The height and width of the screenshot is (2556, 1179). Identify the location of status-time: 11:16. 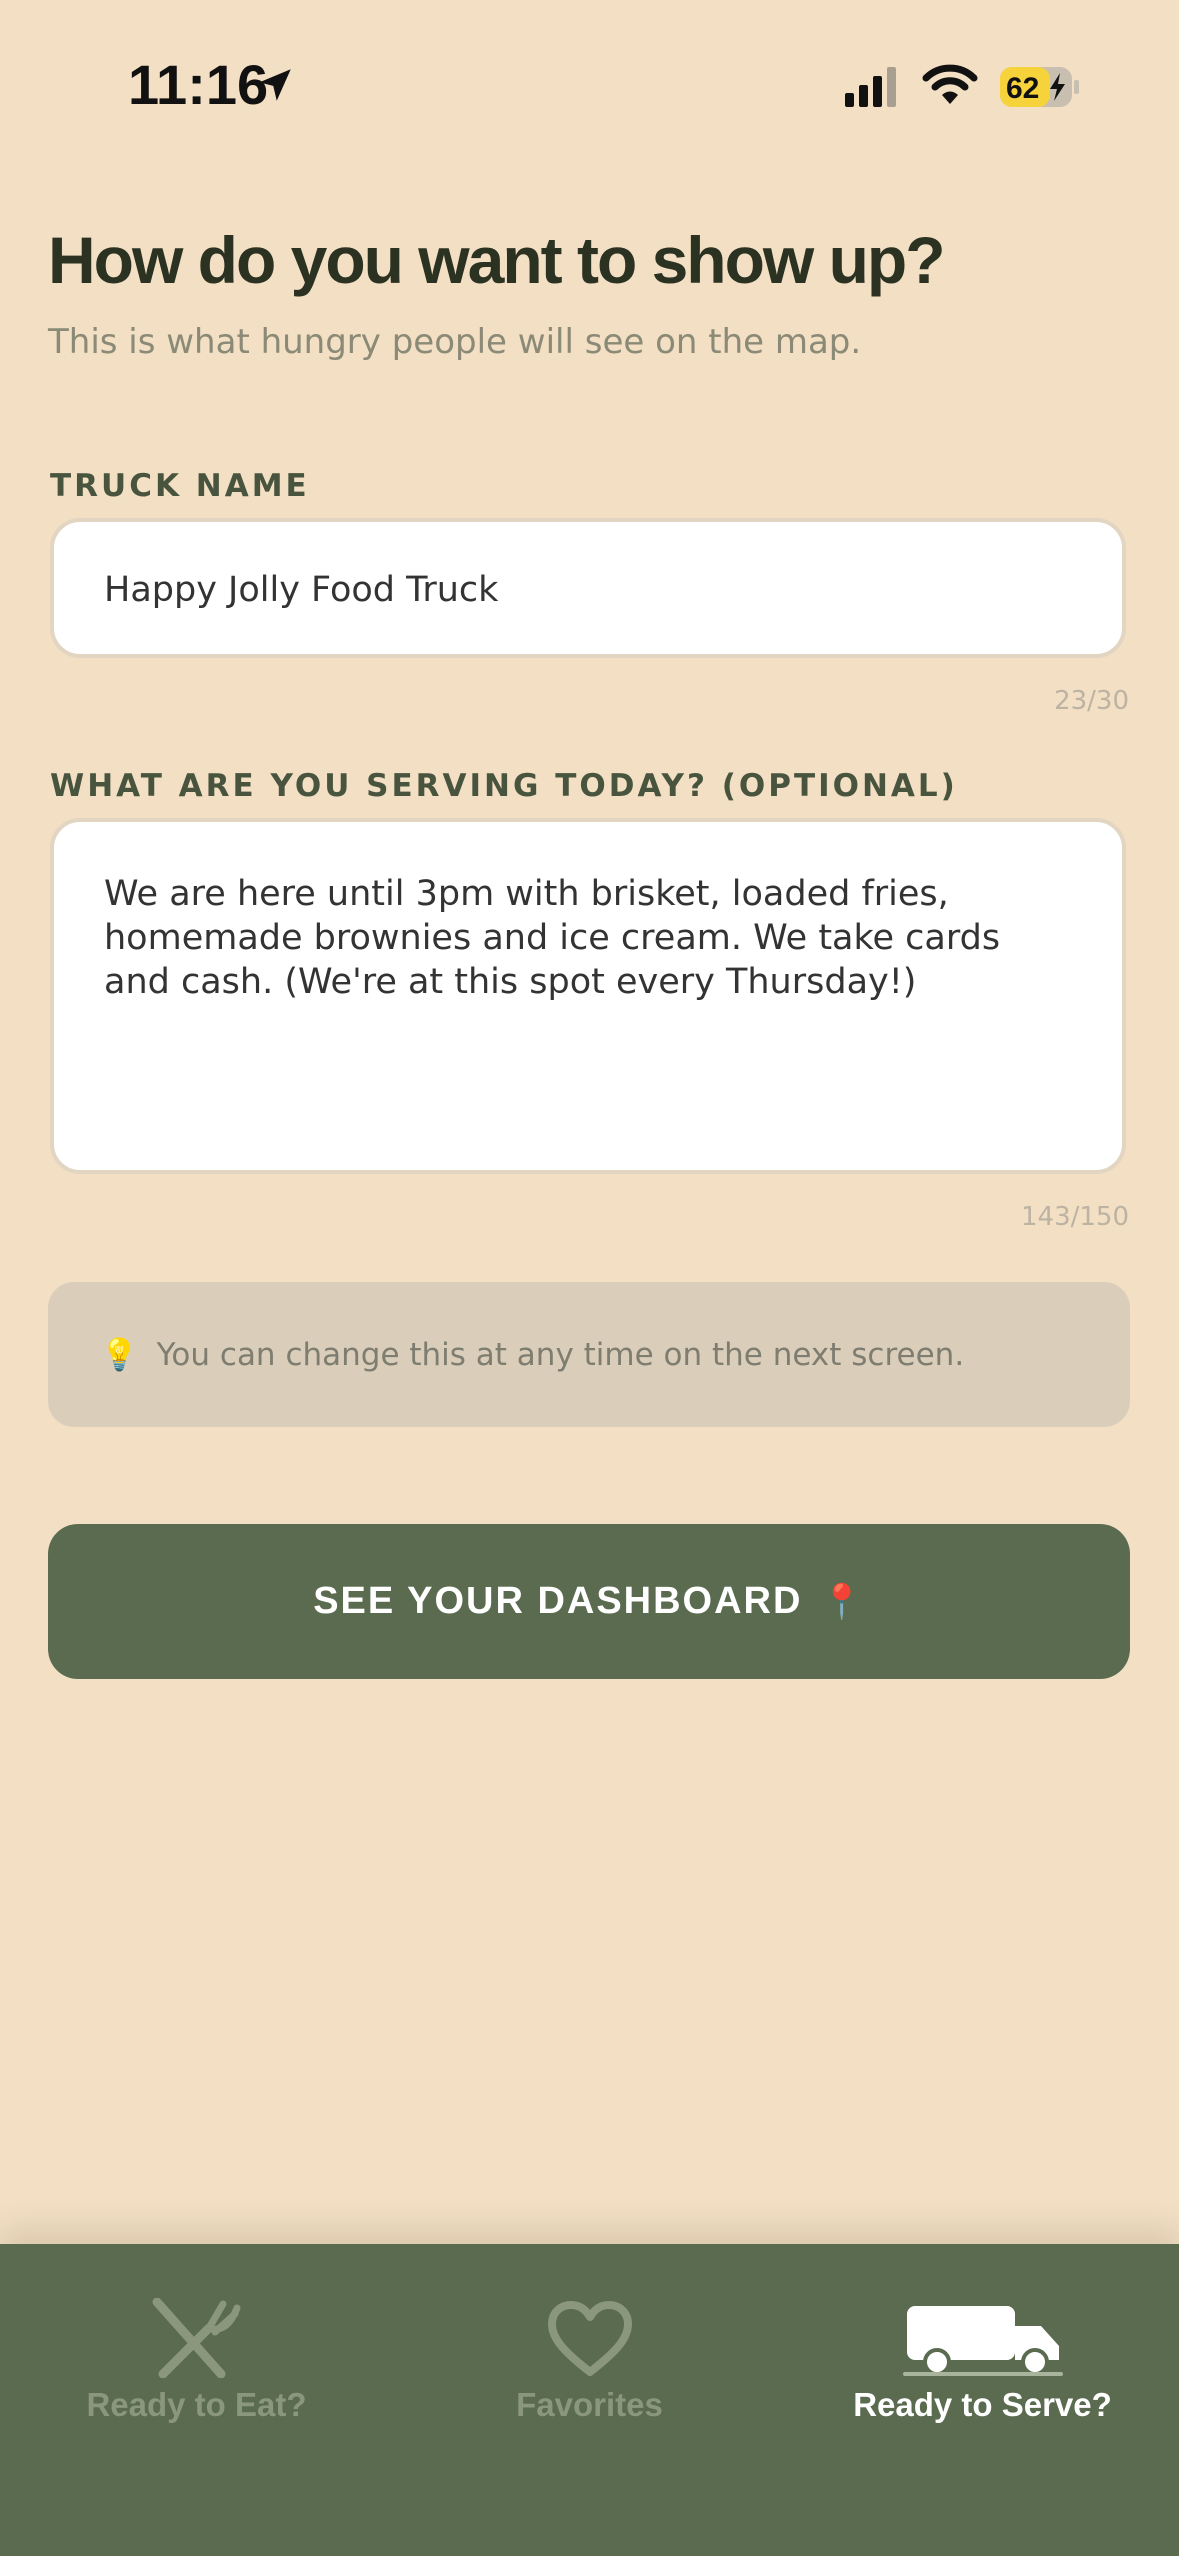
(198, 84).